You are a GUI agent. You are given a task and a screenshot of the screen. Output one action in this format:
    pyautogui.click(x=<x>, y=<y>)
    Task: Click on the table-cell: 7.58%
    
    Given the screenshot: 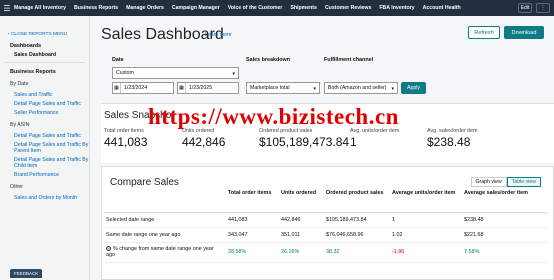 What is the action you would take?
    pyautogui.click(x=505, y=252)
    